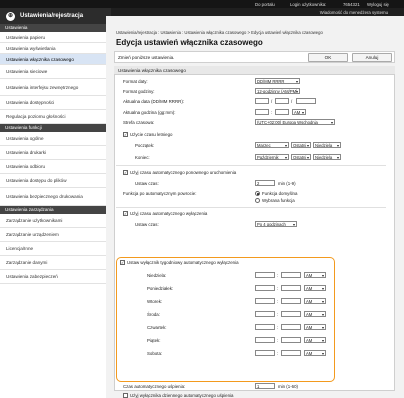 The height and width of the screenshot is (398, 404). Describe the element at coordinates (272, 101) in the screenshot. I see `date-sep: /` at that location.